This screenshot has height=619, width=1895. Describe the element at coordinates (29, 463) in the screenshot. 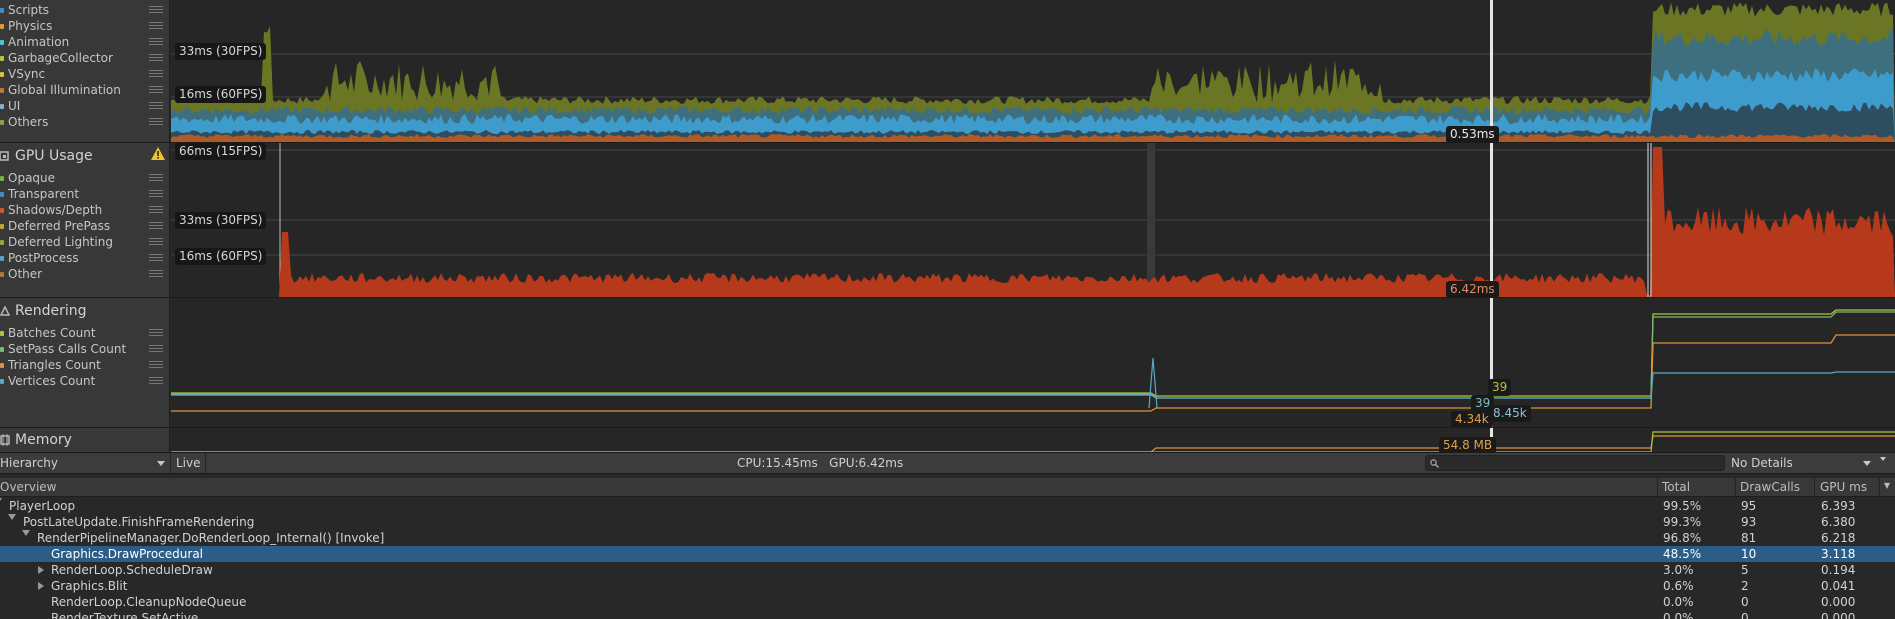

I see `view-mode-value: Hierarchy` at that location.